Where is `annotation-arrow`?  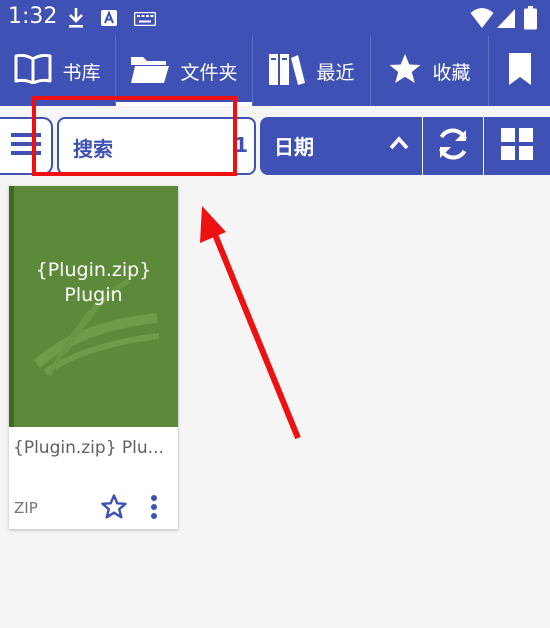 annotation-arrow is located at coordinates (250, 323).